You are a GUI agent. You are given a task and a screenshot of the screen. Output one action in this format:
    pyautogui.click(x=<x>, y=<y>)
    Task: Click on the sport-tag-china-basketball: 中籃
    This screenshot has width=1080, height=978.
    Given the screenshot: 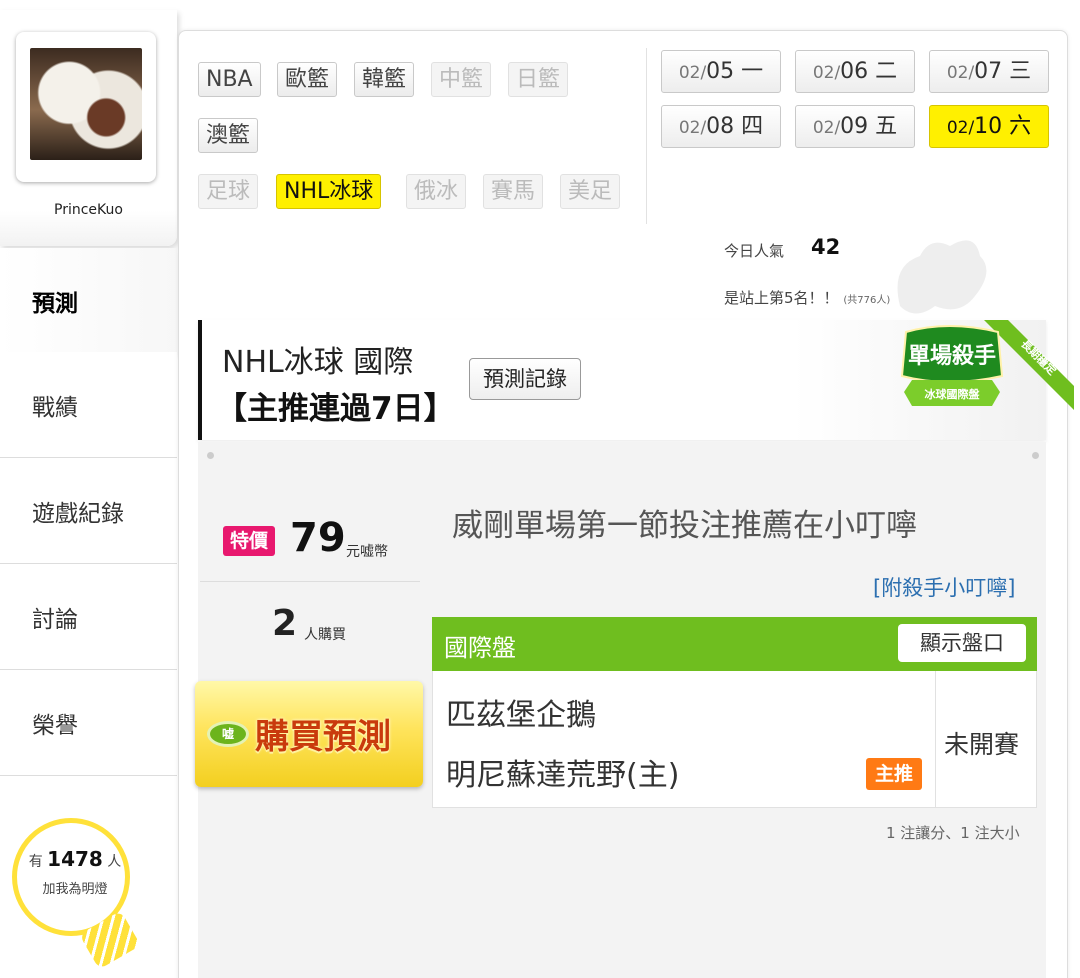 What is the action you would take?
    pyautogui.click(x=461, y=79)
    